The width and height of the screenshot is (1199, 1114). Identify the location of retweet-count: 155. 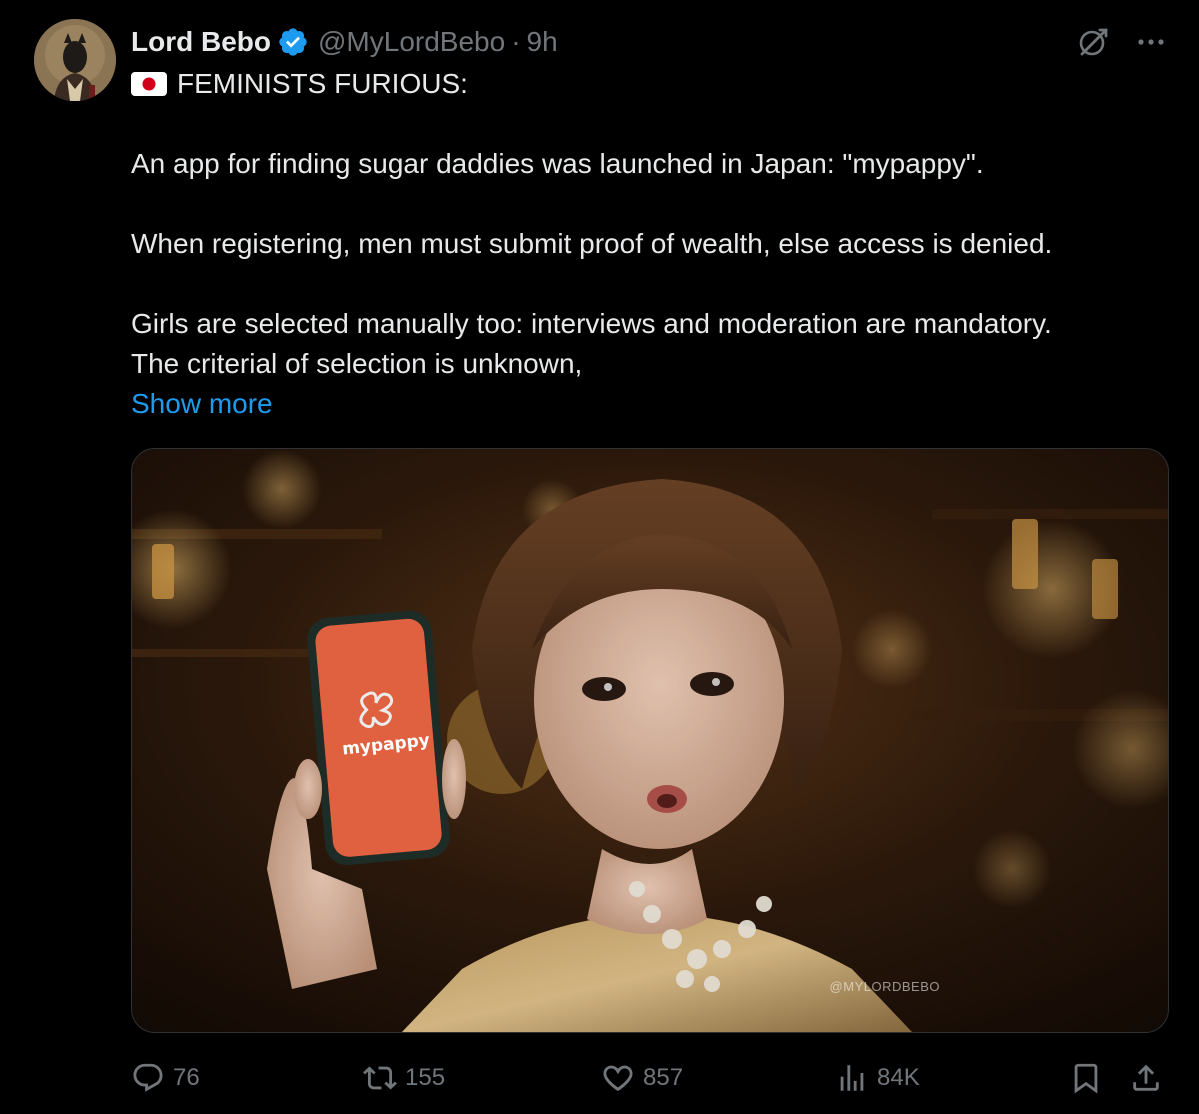
(425, 1077).